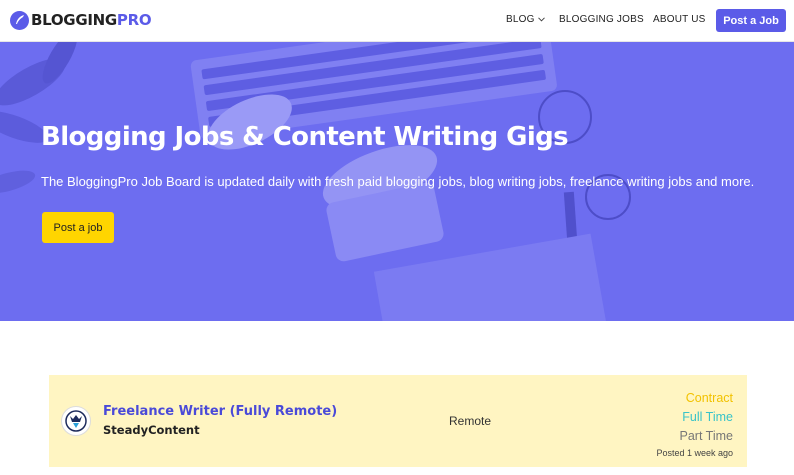 This screenshot has width=794, height=475. What do you see at coordinates (601, 19) in the screenshot?
I see `nav-item-blogging-jobs: BLOGGING JOBS` at bounding box center [601, 19].